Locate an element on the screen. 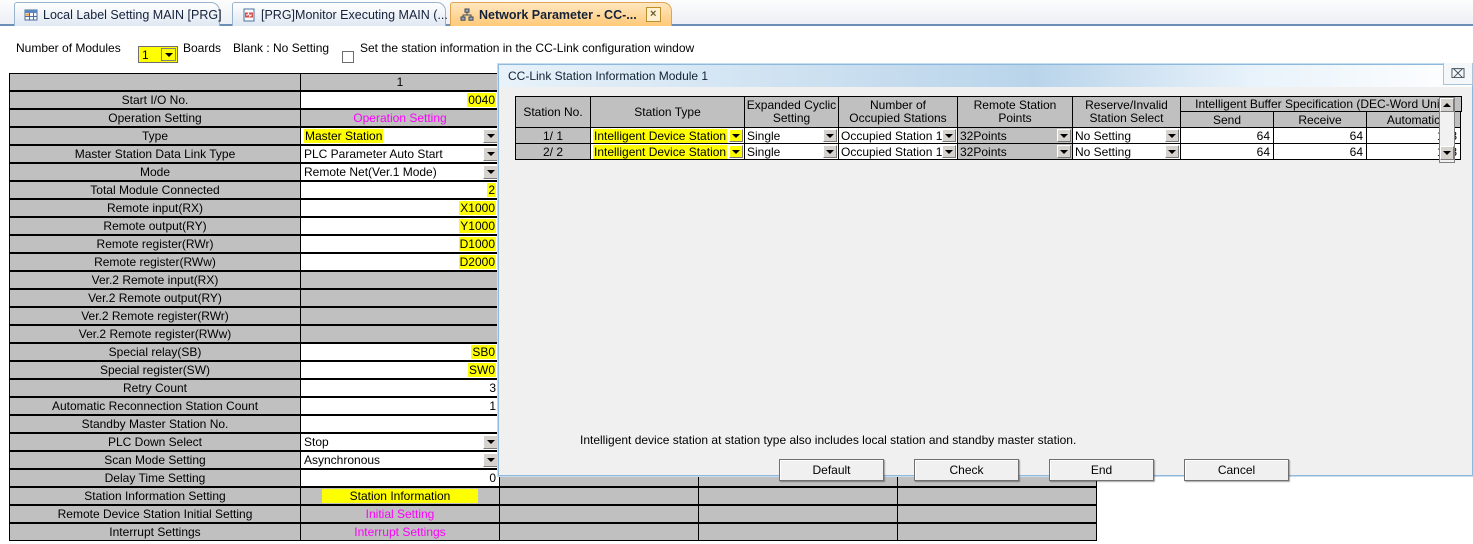 The height and width of the screenshot is (544, 1473). grid-row-value: 0 is located at coordinates (400, 478).